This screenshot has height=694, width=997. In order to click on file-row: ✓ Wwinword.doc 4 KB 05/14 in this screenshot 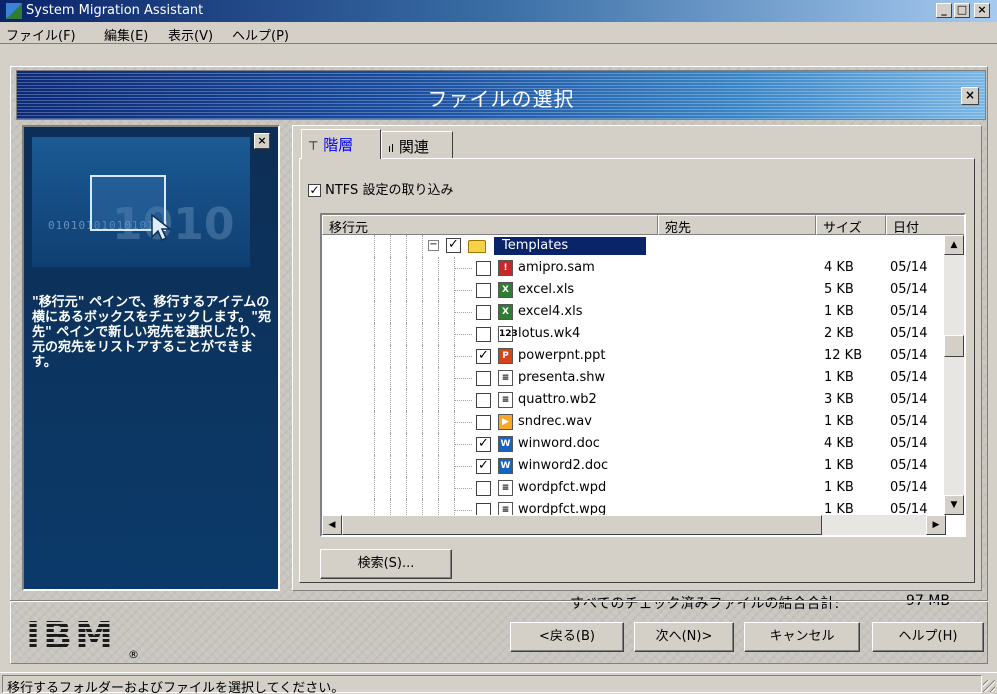, I will do `click(634, 444)`.